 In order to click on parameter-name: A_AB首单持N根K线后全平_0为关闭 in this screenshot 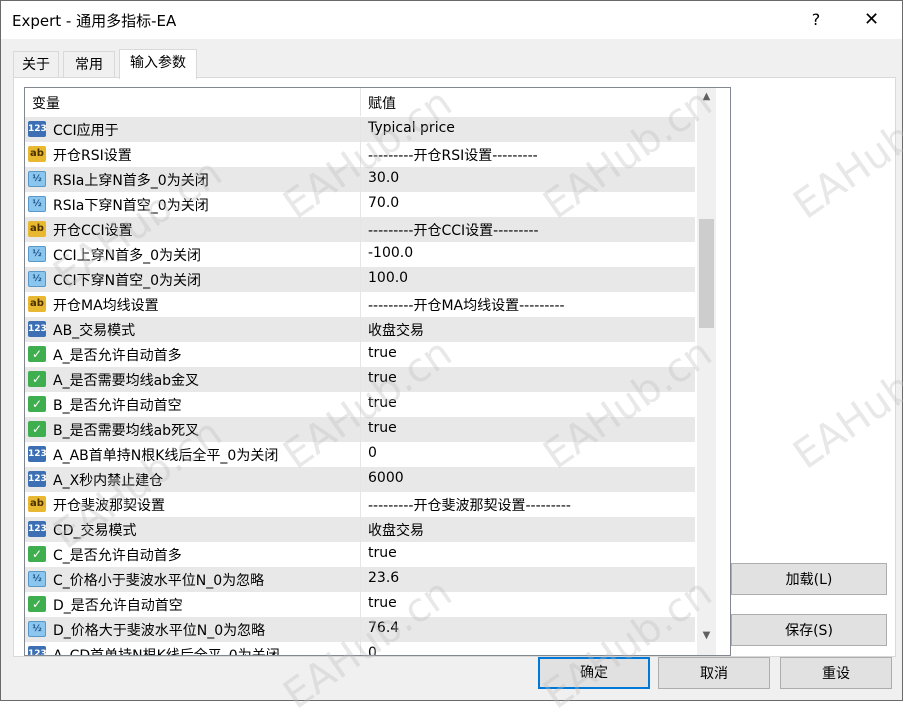, I will do `click(166, 456)`.